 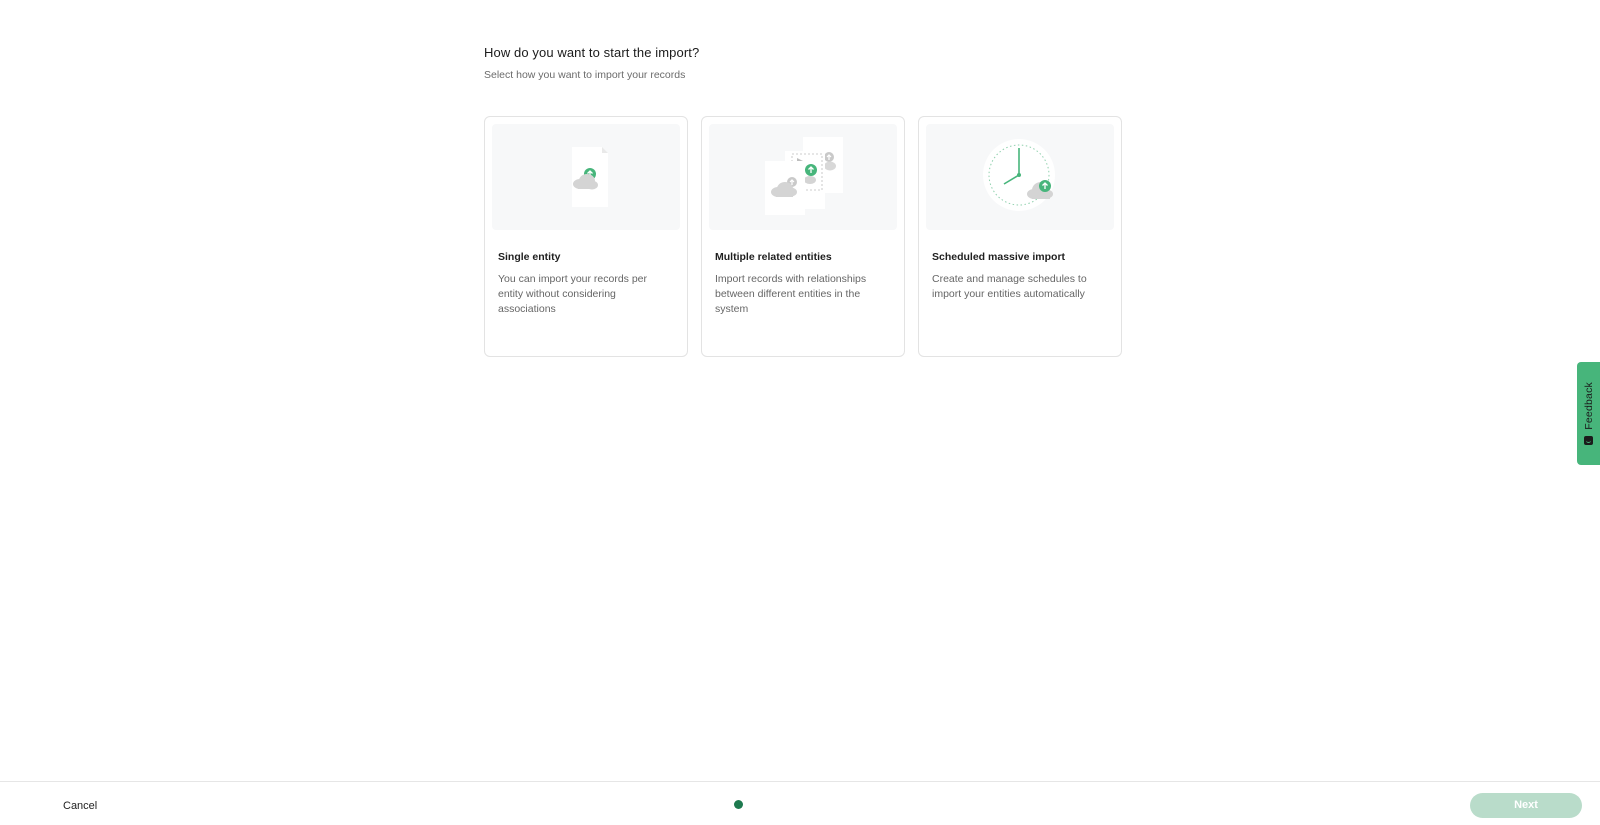 What do you see at coordinates (1588, 406) in the screenshot?
I see `feedback-label: Feedback` at bounding box center [1588, 406].